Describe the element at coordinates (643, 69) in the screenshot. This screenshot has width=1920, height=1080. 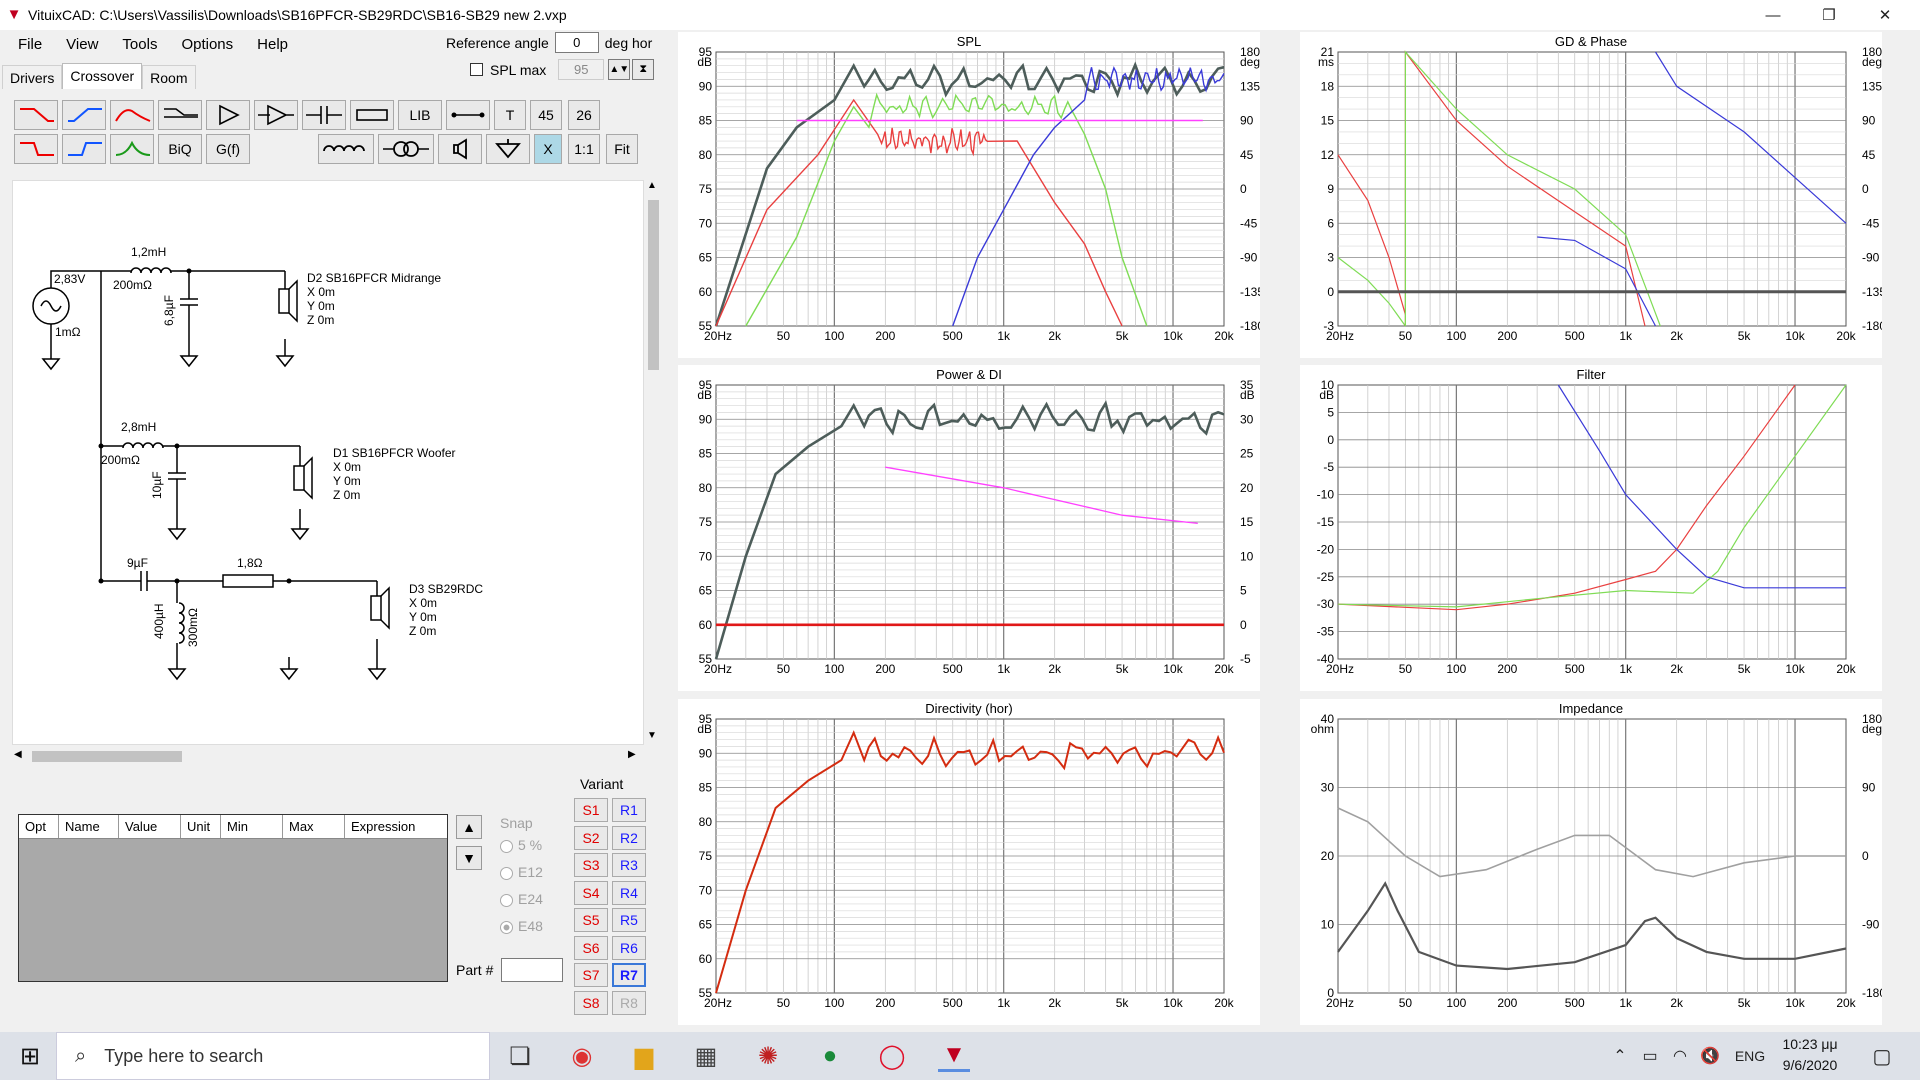
I see `spl-max-zoom-button: ⧗` at that location.